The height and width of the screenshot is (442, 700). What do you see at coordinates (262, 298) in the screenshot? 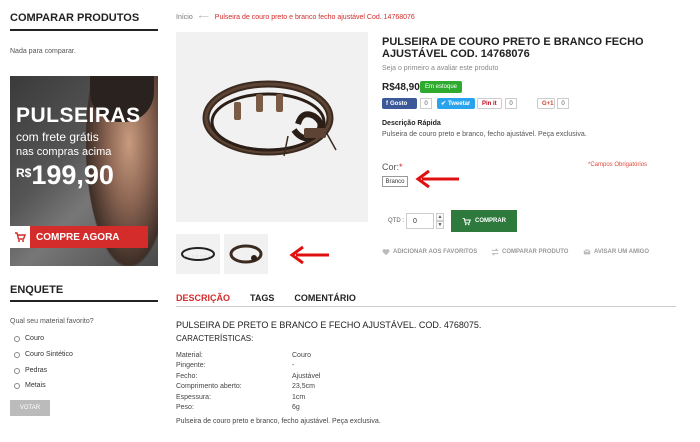
I see `tab-tags: TAGS` at bounding box center [262, 298].